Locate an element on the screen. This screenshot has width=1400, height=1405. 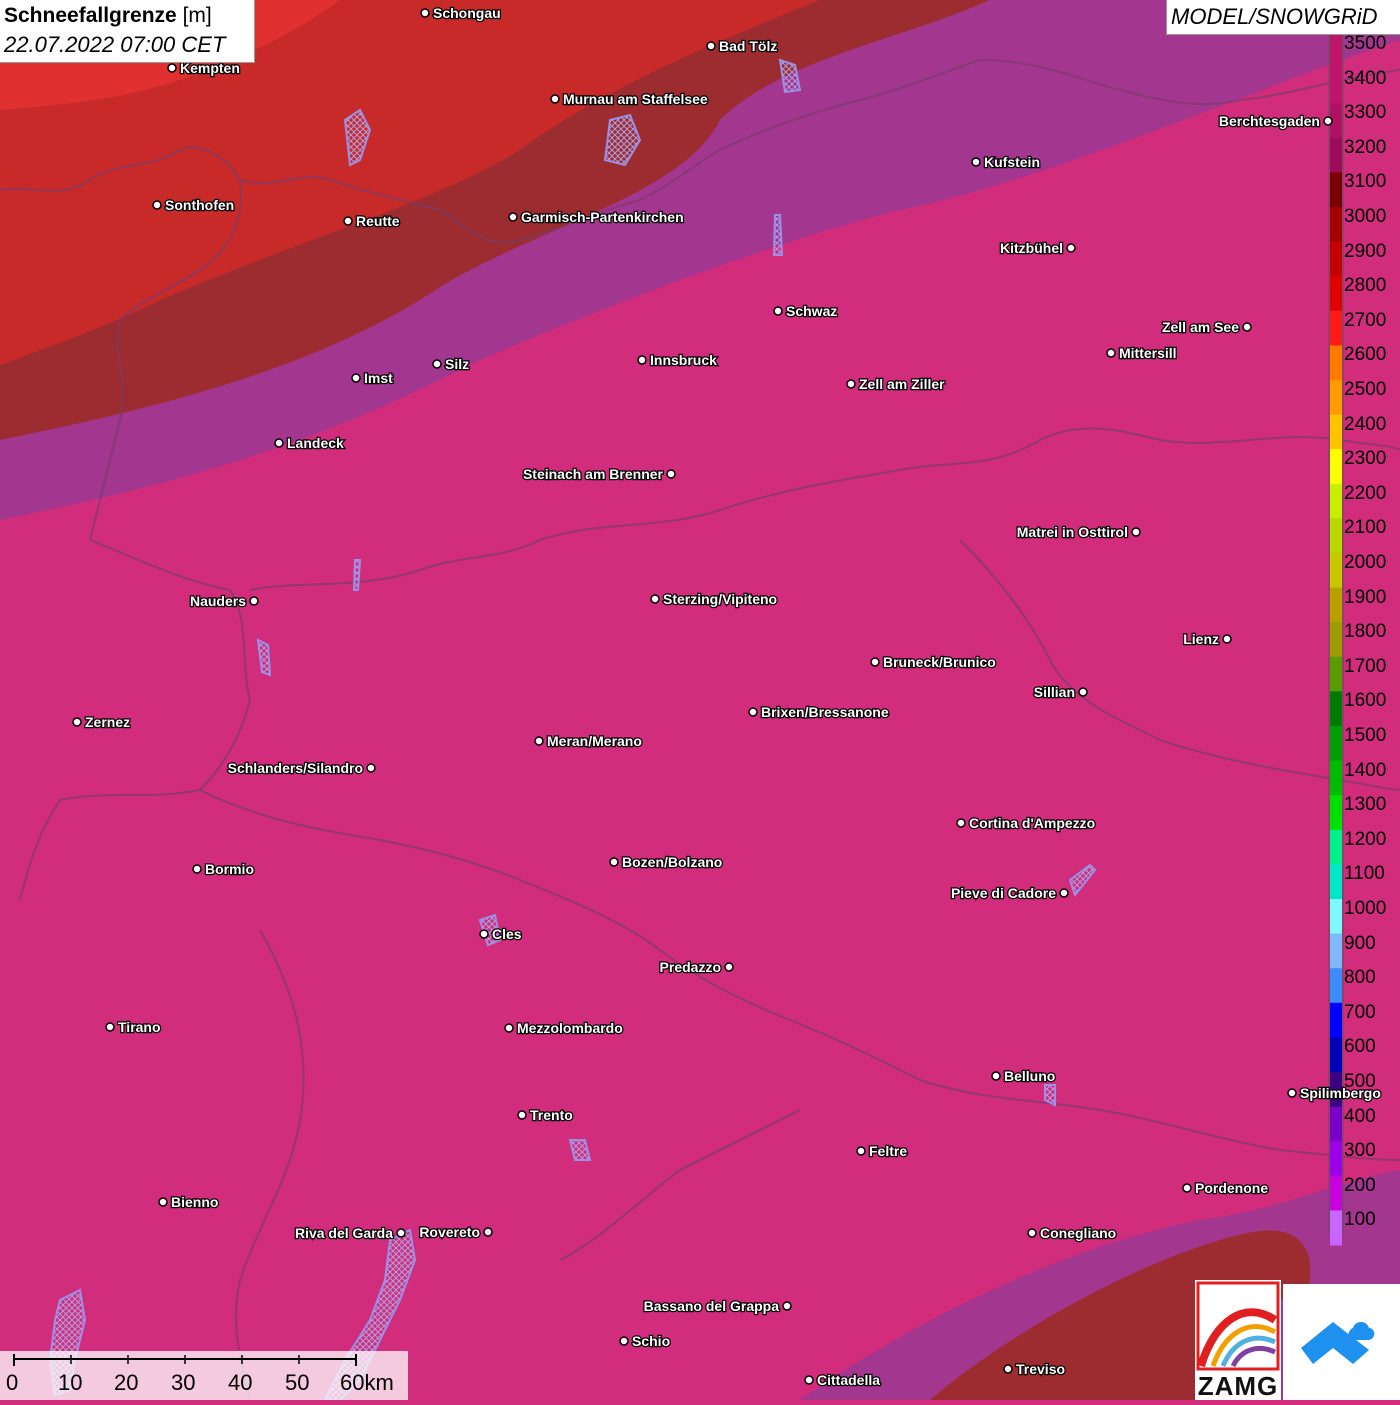
place-marker-garmisch-partenkirchen is located at coordinates (513, 217).